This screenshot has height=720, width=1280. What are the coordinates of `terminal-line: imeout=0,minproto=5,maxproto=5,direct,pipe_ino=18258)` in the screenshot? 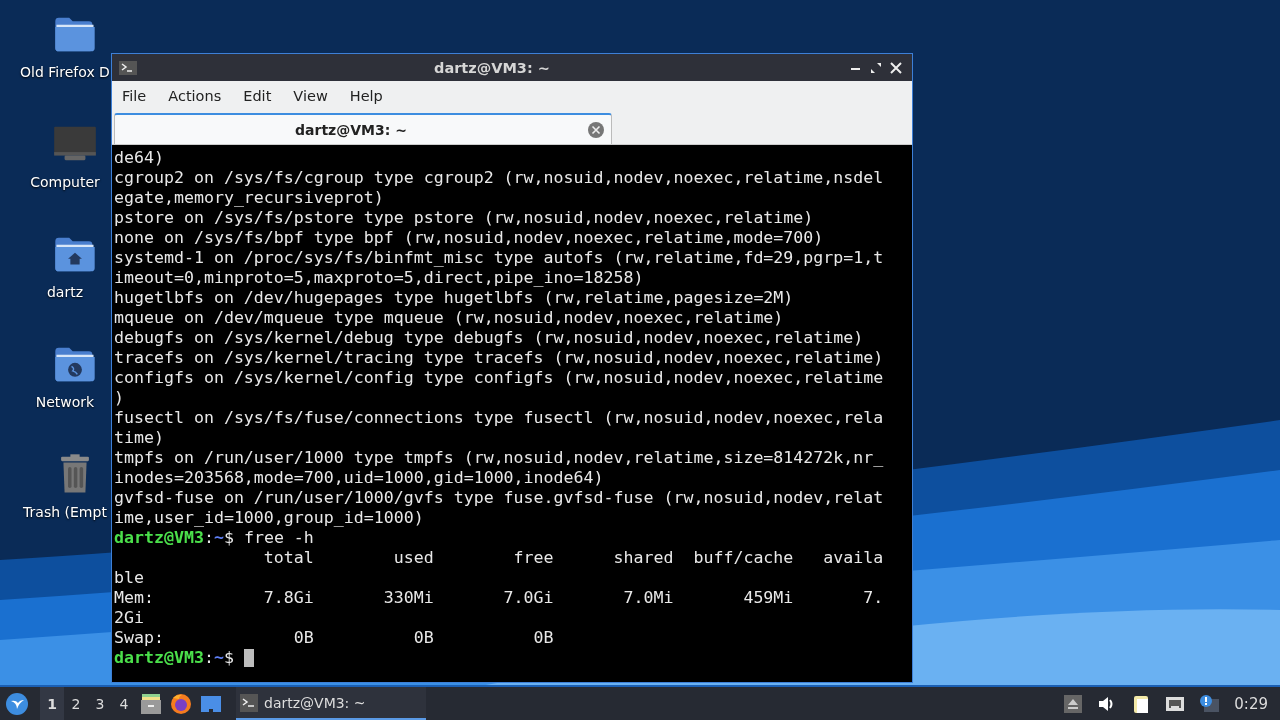 It's located at (379, 278).